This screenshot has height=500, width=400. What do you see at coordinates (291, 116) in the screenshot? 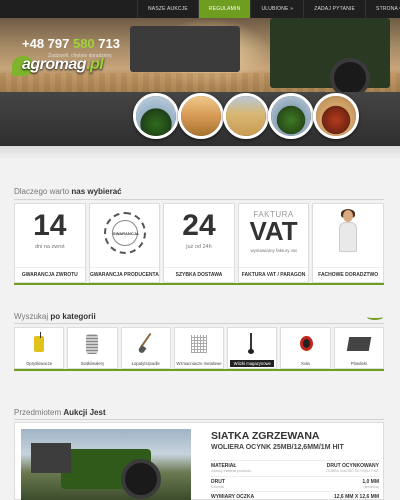
I see `hero-thumb-green-tractor` at bounding box center [291, 116].